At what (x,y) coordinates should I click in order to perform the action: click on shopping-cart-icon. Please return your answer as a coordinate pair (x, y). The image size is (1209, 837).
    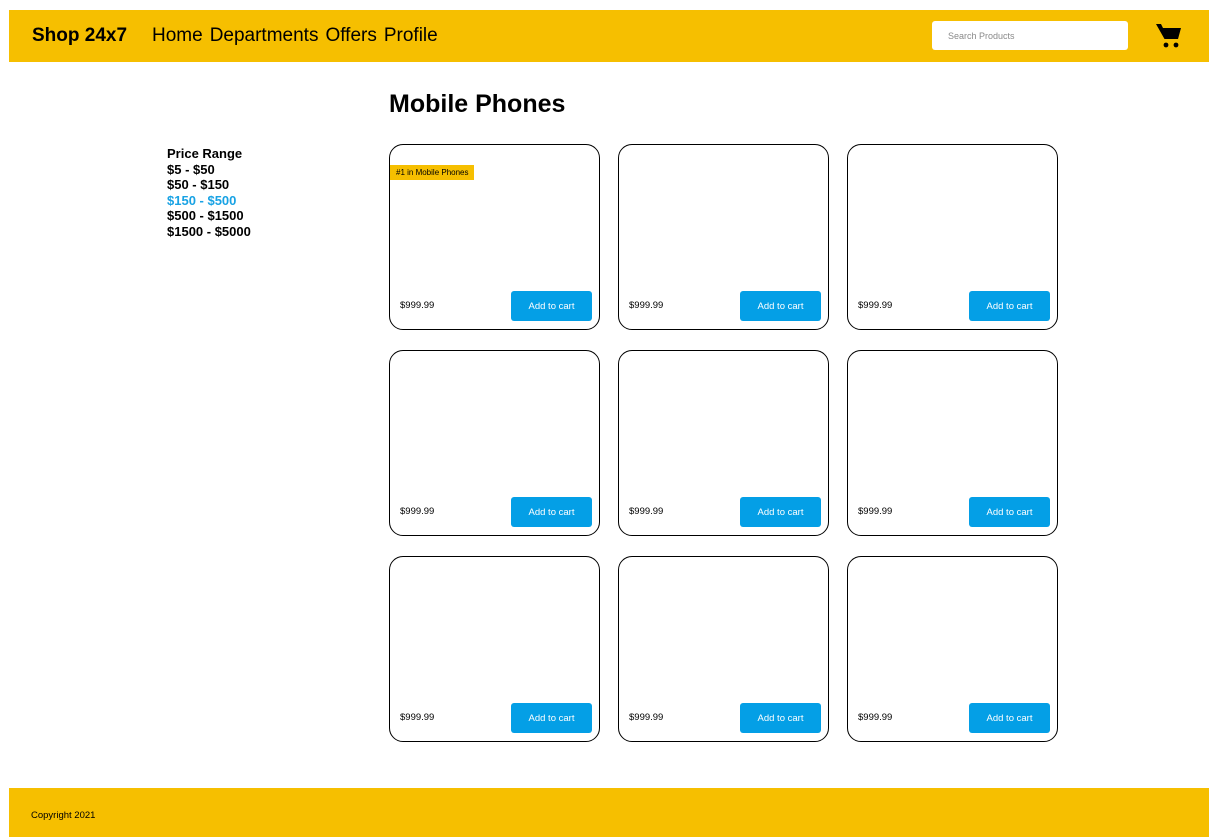
    Looking at the image, I should click on (1168, 36).